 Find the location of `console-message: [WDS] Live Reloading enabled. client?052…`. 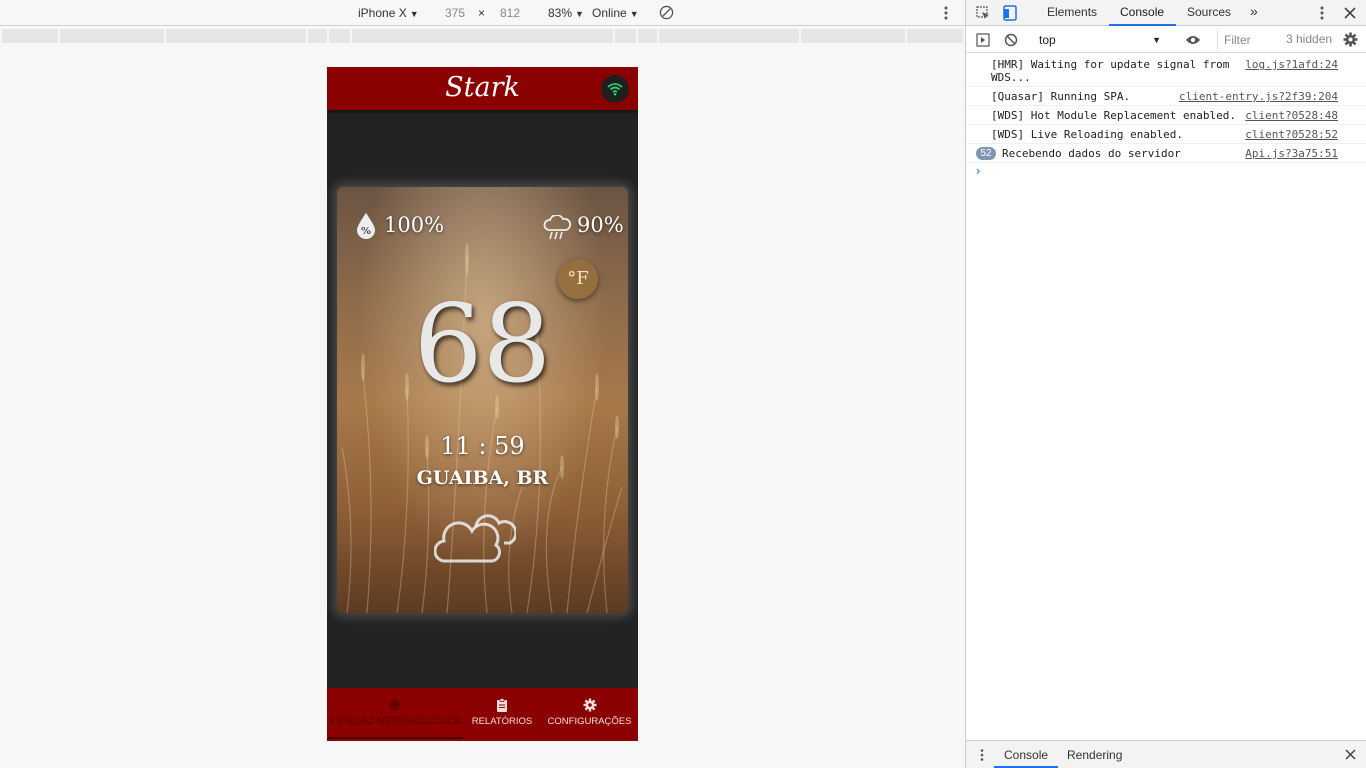

console-message: [WDS] Live Reloading enabled. client?052… is located at coordinates (1166, 134).